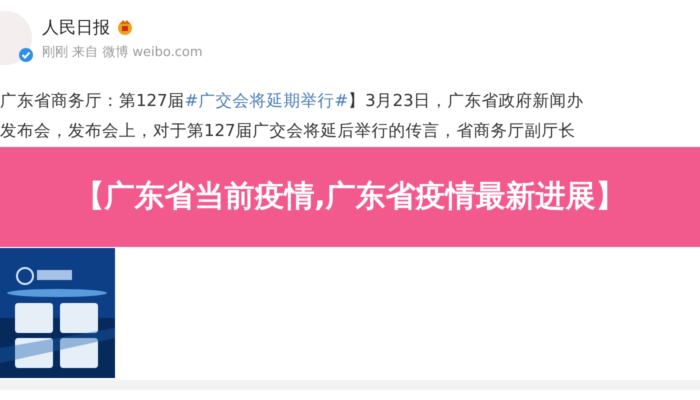  What do you see at coordinates (76, 27) in the screenshot?
I see `author-name: 人民日报` at bounding box center [76, 27].